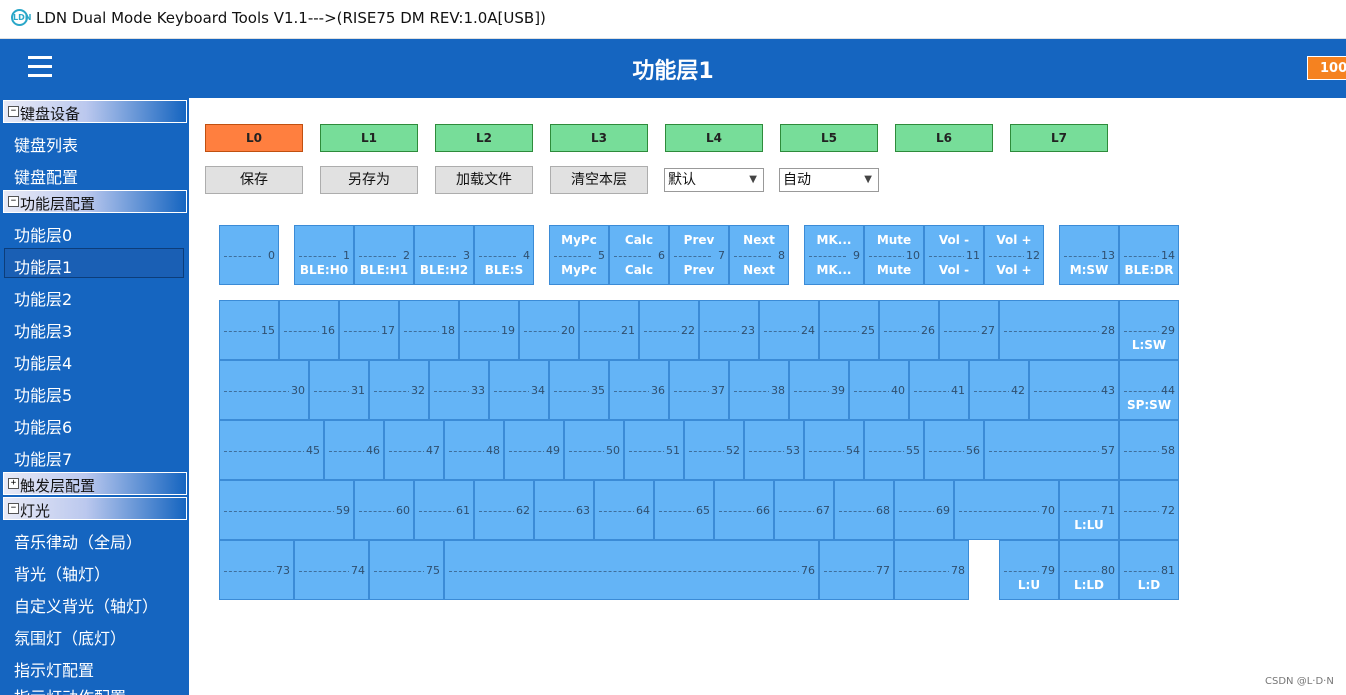 The height and width of the screenshot is (695, 1346). Describe the element at coordinates (954, 255) in the screenshot. I see `key-11: Vol -11 Vol -` at that location.